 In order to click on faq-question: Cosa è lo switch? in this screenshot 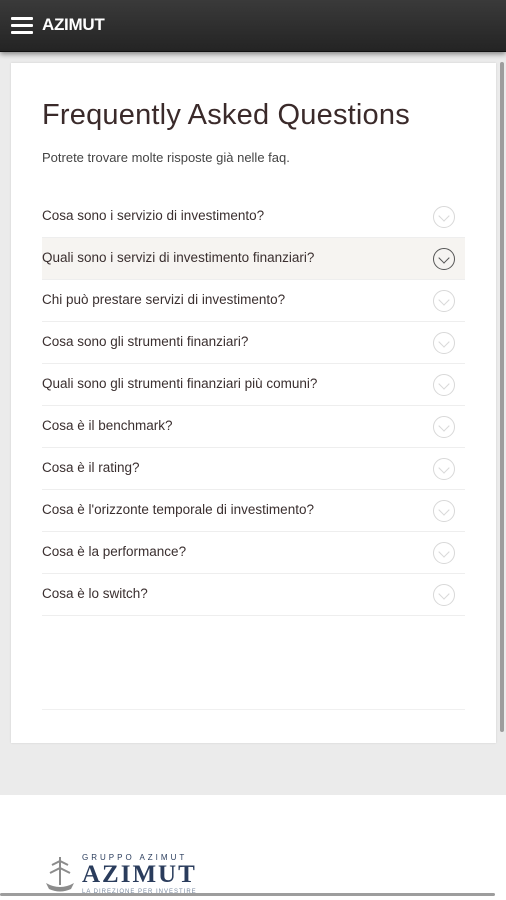, I will do `click(95, 593)`.